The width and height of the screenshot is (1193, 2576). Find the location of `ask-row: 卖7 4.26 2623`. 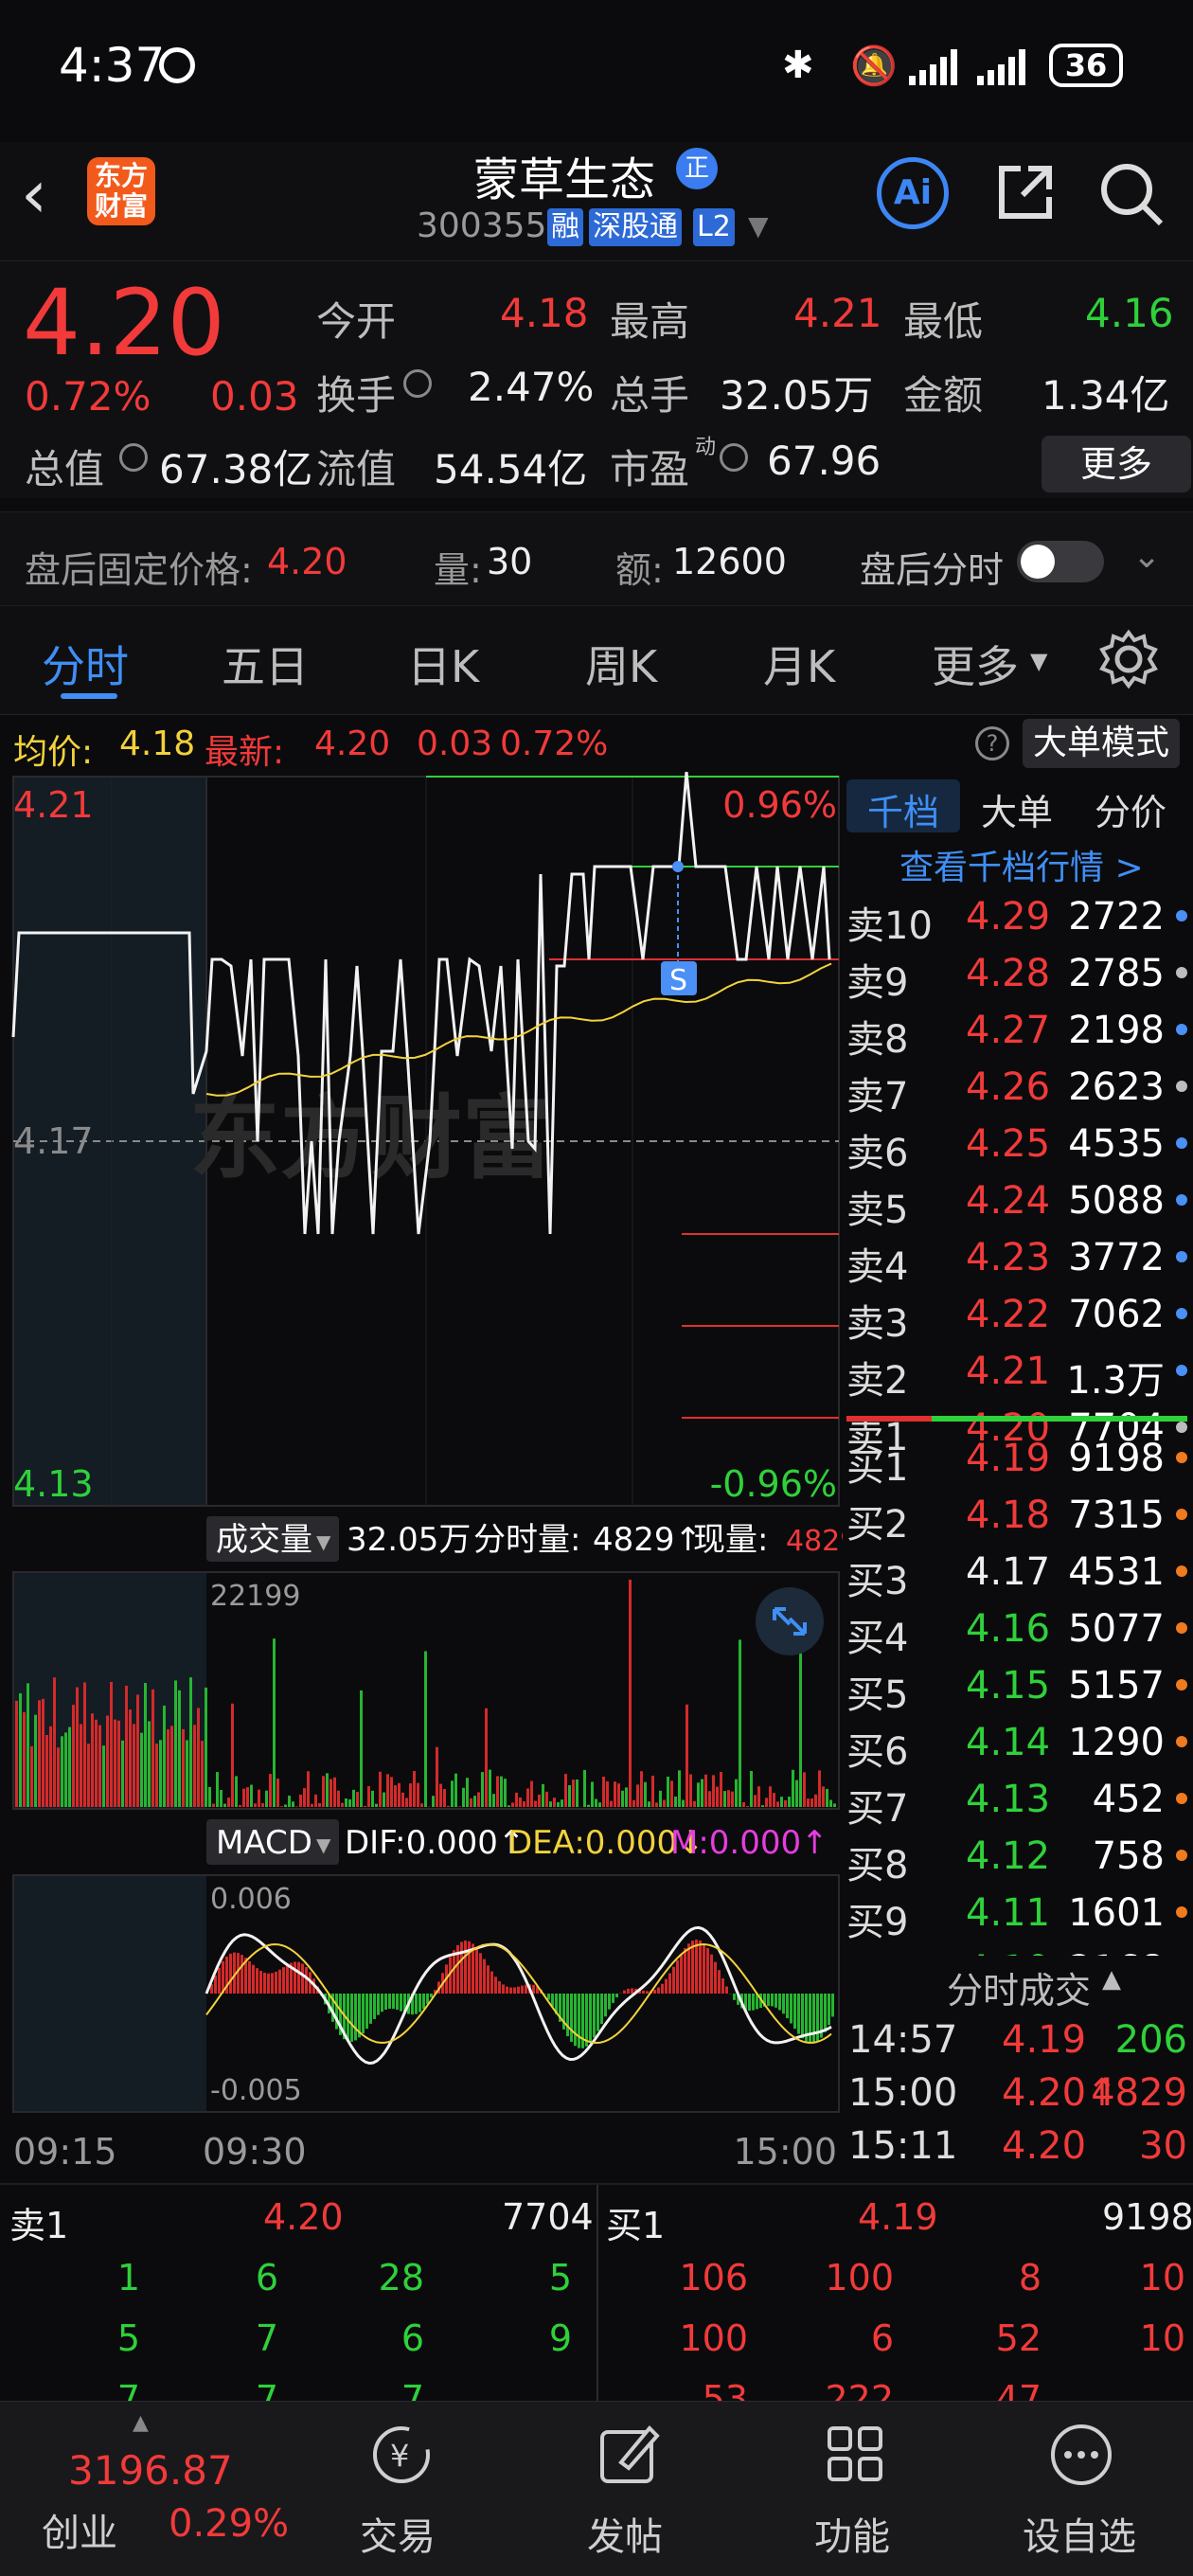

ask-row: 卖7 4.26 2623 is located at coordinates (1018, 1091).